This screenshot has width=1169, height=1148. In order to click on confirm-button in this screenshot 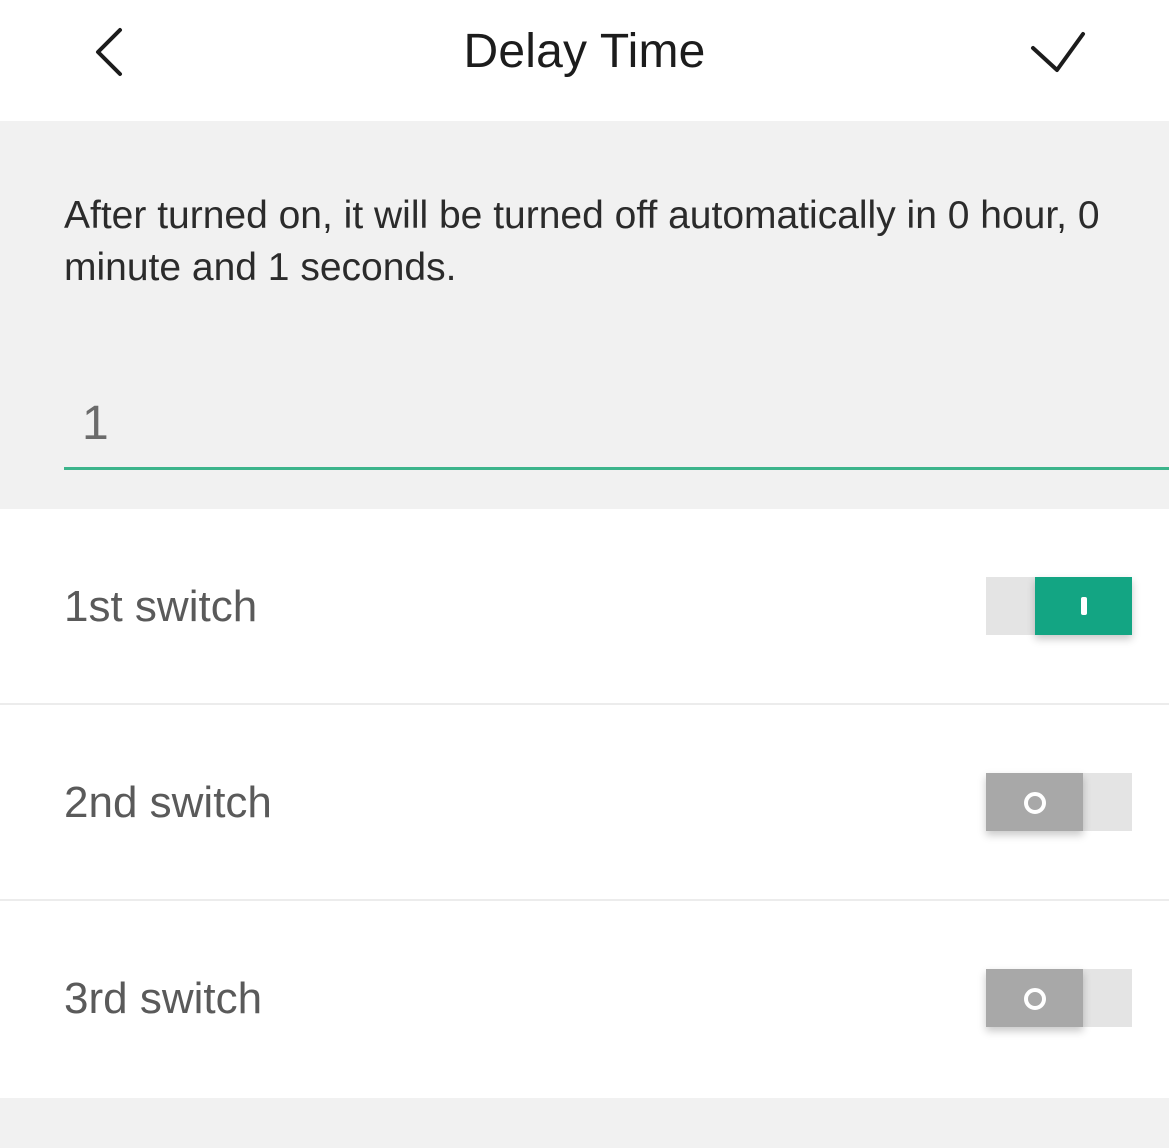, I will do `click(1057, 52)`.